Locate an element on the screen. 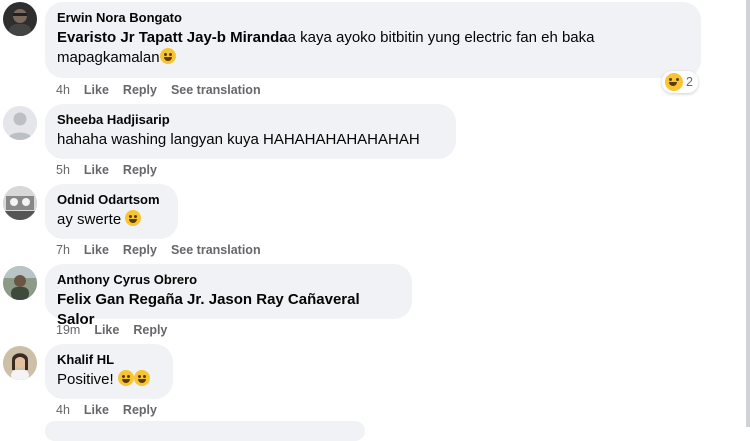 The height and width of the screenshot is (441, 750). comment-bubble: Khalif HL Positive! is located at coordinates (109, 371).